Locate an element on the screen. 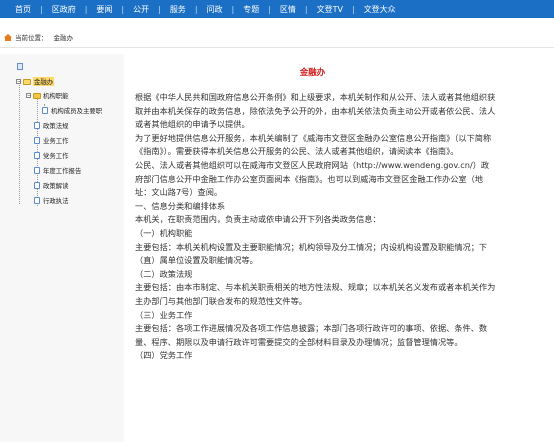 The width and height of the screenshot is (554, 442). nav-item-district-government: 区政府 is located at coordinates (64, 9).